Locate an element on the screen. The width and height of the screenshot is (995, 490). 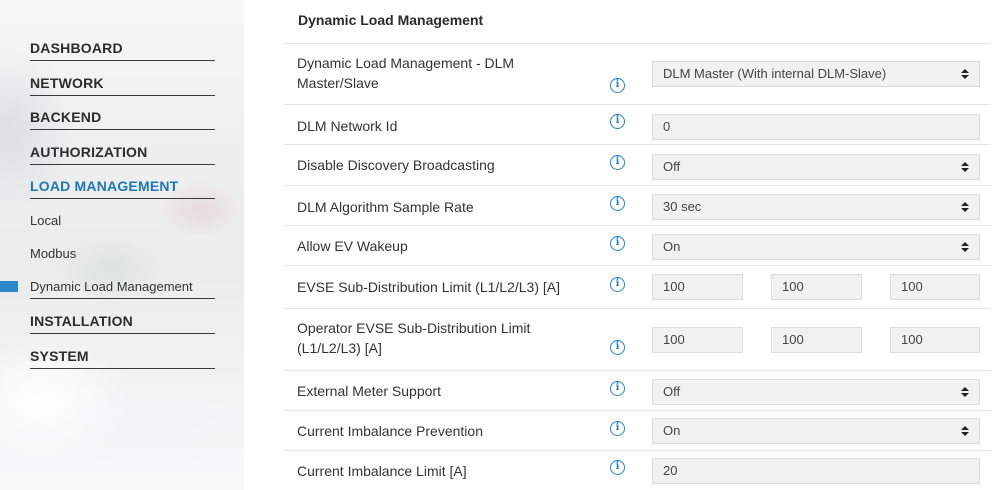
nav-item-system: SYSTEM is located at coordinates (122, 358).